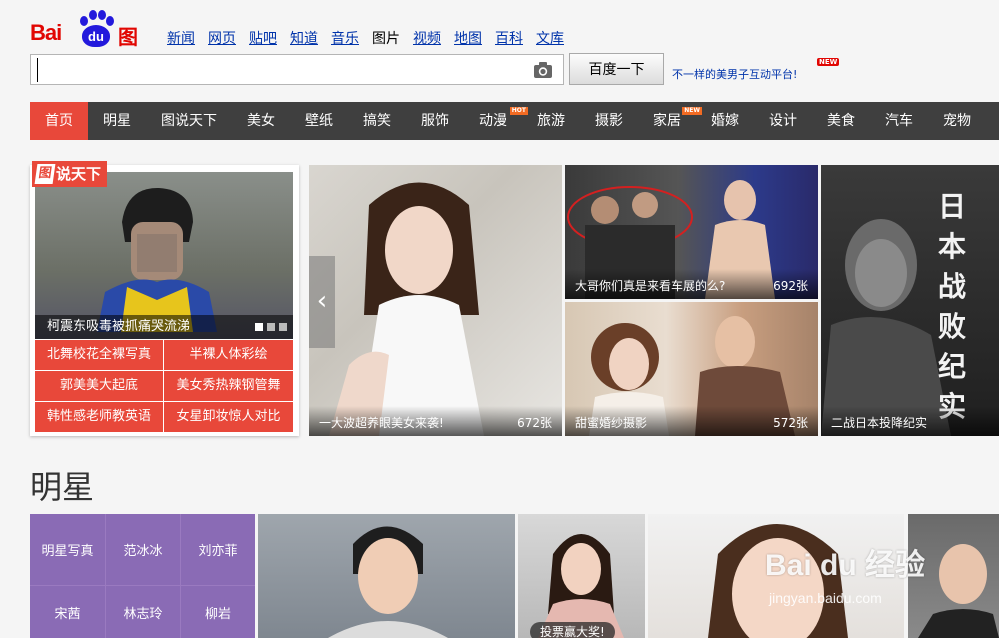  Describe the element at coordinates (322, 302) in the screenshot. I see `carousel-prev-arrow: ‹` at that location.